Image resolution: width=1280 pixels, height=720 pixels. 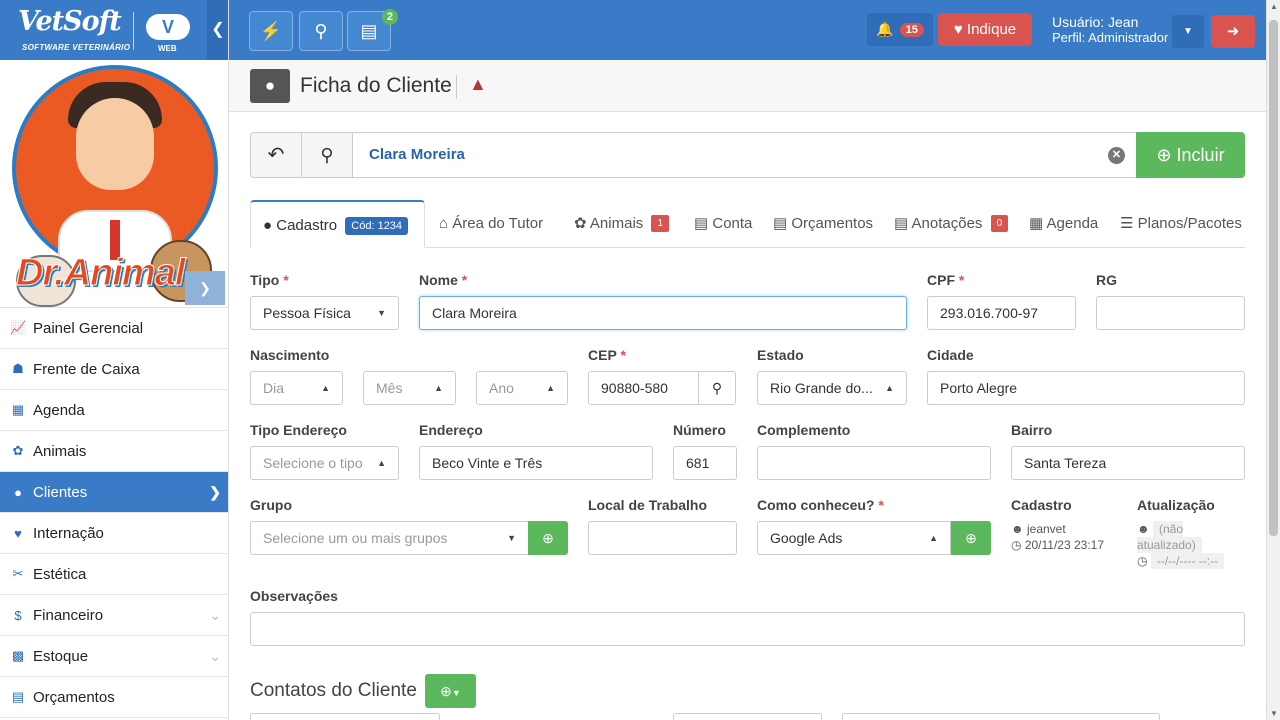 I want to click on scroll-up-icon: ▲, so click(x=1274, y=6).